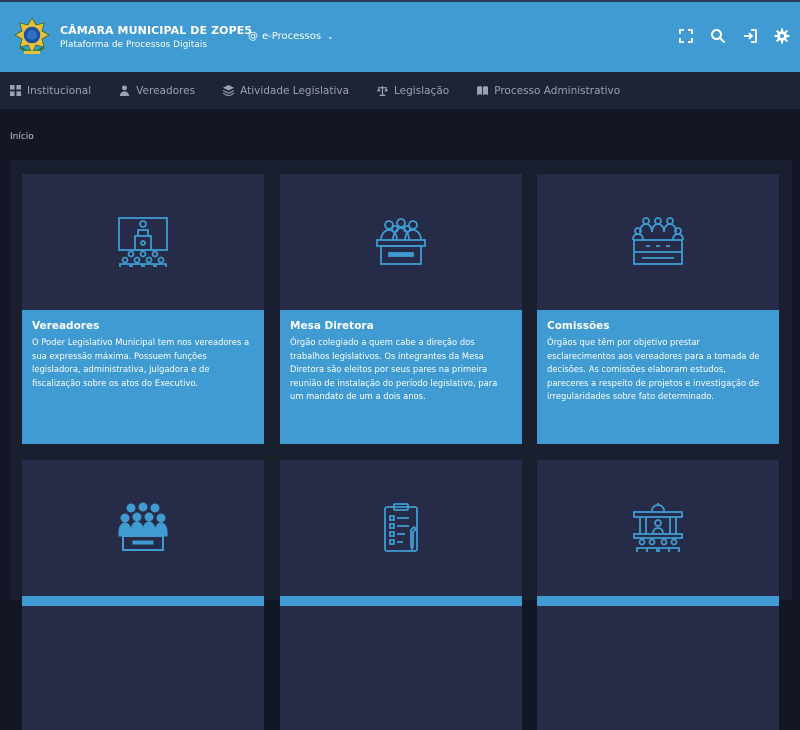 Image resolution: width=800 pixels, height=730 pixels. I want to click on nav-item-atividade-legislativa: Atividade Legislativa, so click(286, 91).